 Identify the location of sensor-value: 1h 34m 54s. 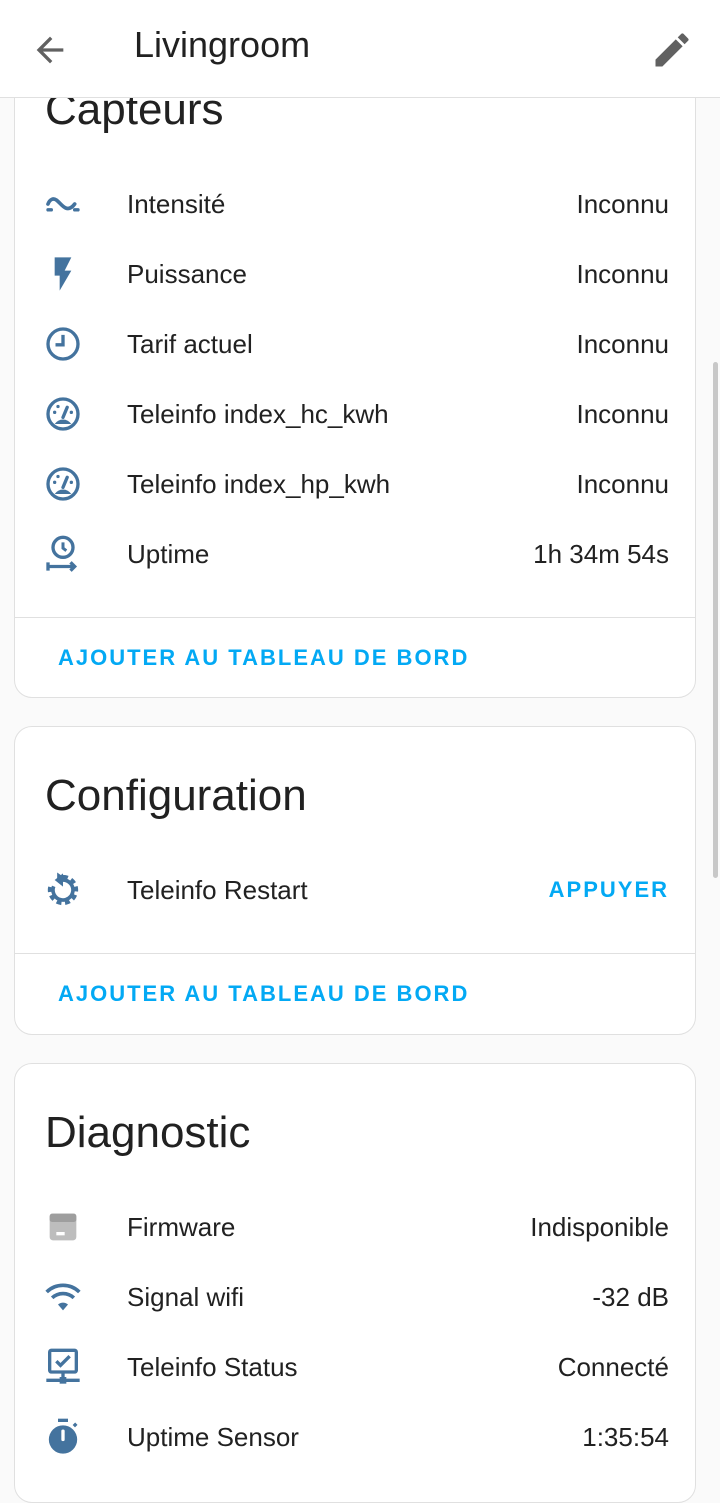
(601, 554).